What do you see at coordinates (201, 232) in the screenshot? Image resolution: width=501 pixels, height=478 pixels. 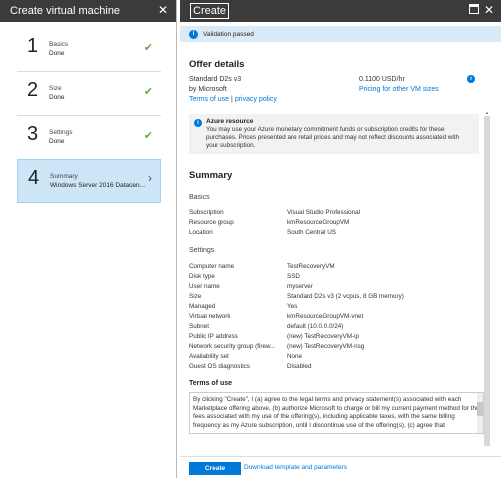 I see `summary-label: Location` at bounding box center [201, 232].